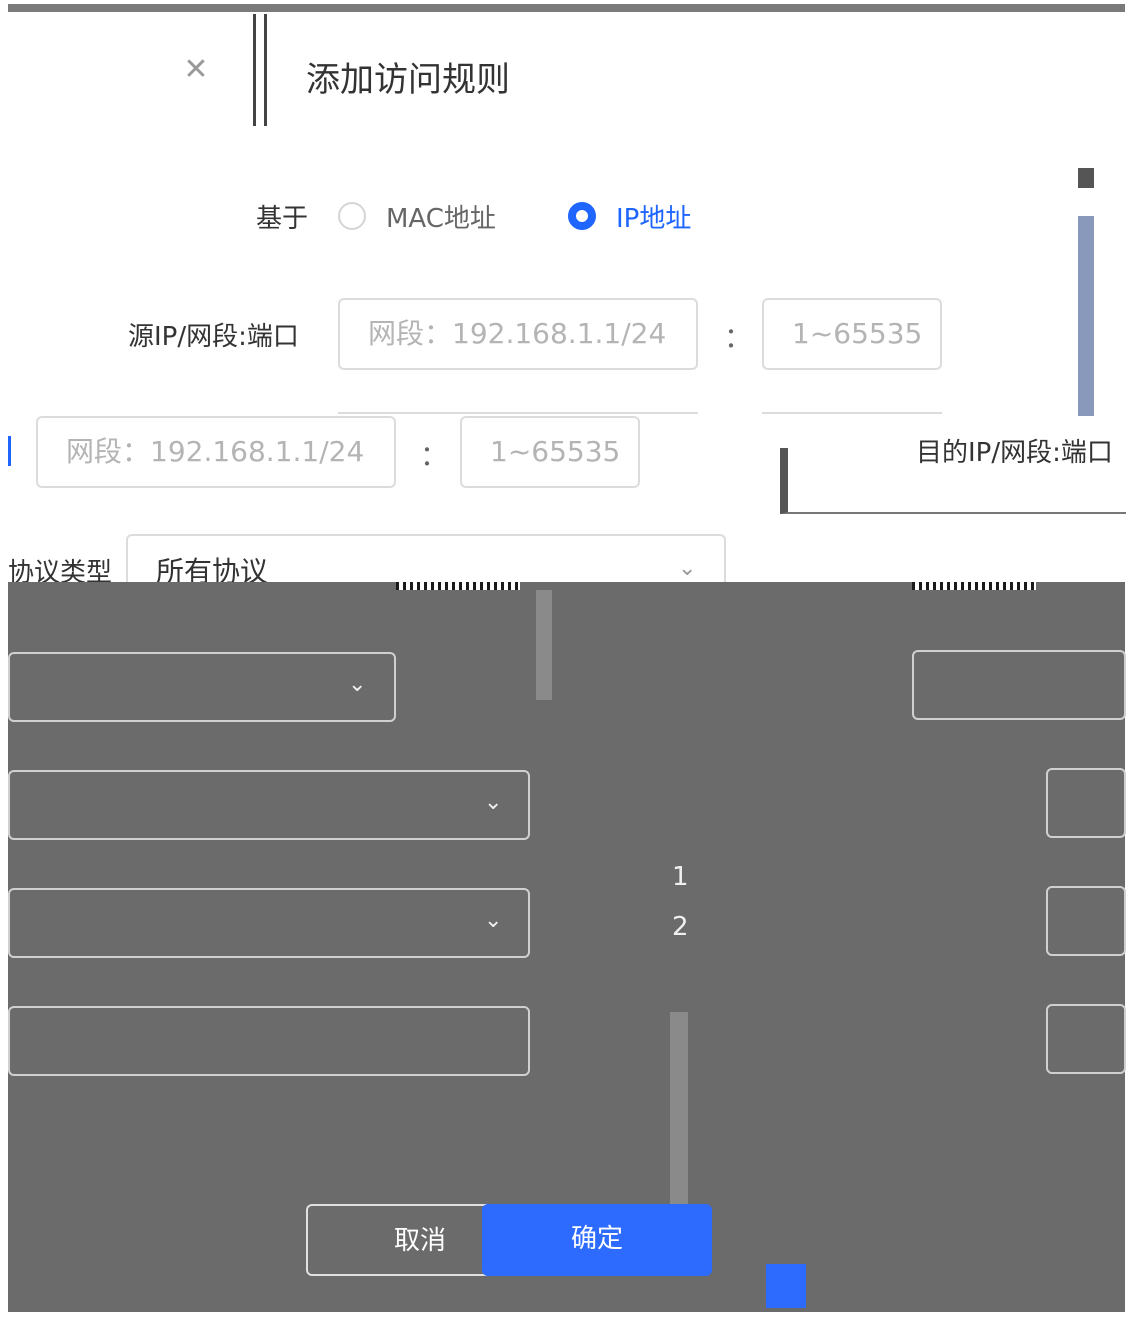  Describe the element at coordinates (653, 216) in the screenshot. I see `radio-ip-label: IP地址` at that location.